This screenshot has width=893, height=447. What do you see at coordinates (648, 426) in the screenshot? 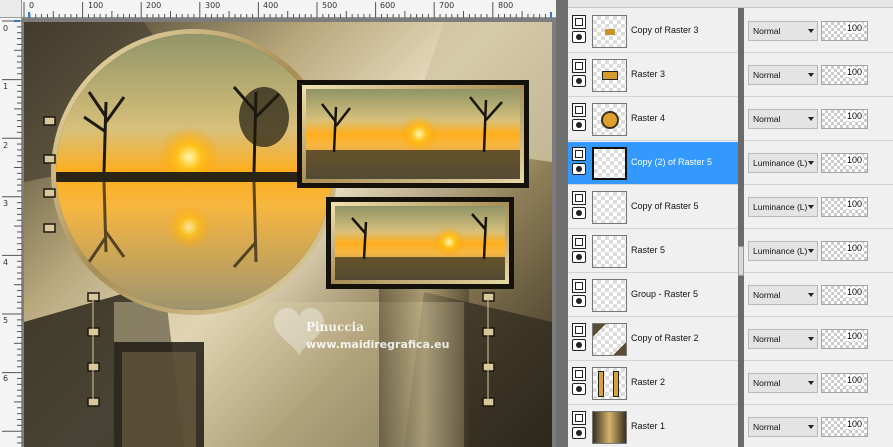
I see `layer-name: Raster 1` at bounding box center [648, 426].